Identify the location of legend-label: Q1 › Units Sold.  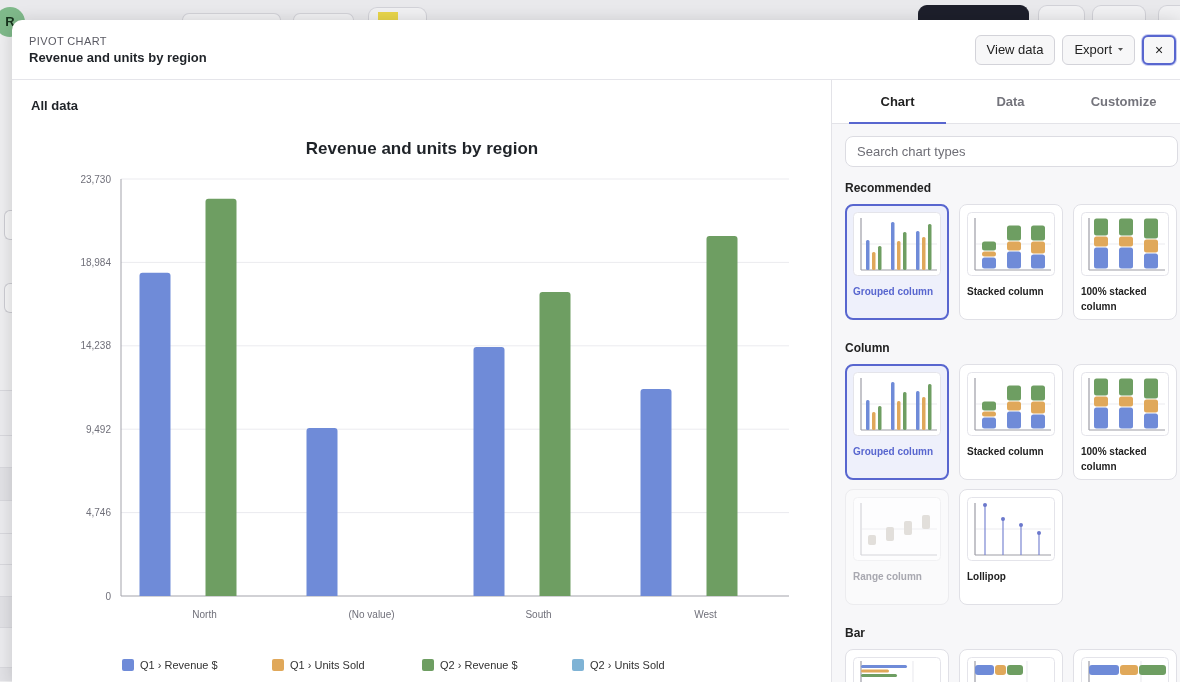
(327, 665).